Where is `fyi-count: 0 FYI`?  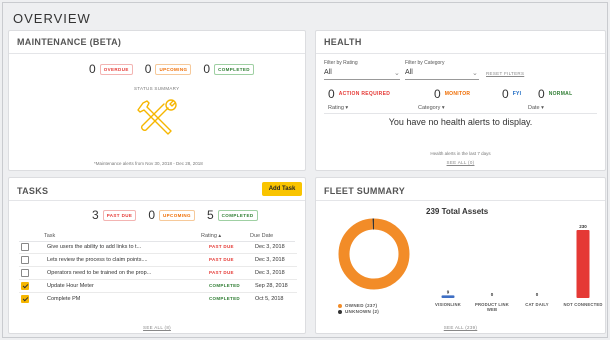 fyi-count: 0 FYI is located at coordinates (511, 94).